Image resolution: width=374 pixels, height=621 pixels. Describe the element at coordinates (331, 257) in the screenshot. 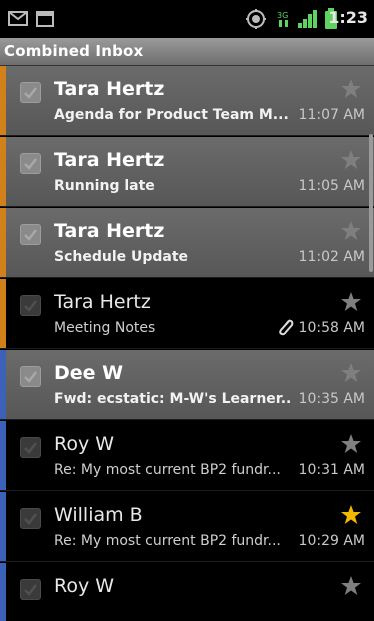

I see `message-time: 11:02 AM` at that location.